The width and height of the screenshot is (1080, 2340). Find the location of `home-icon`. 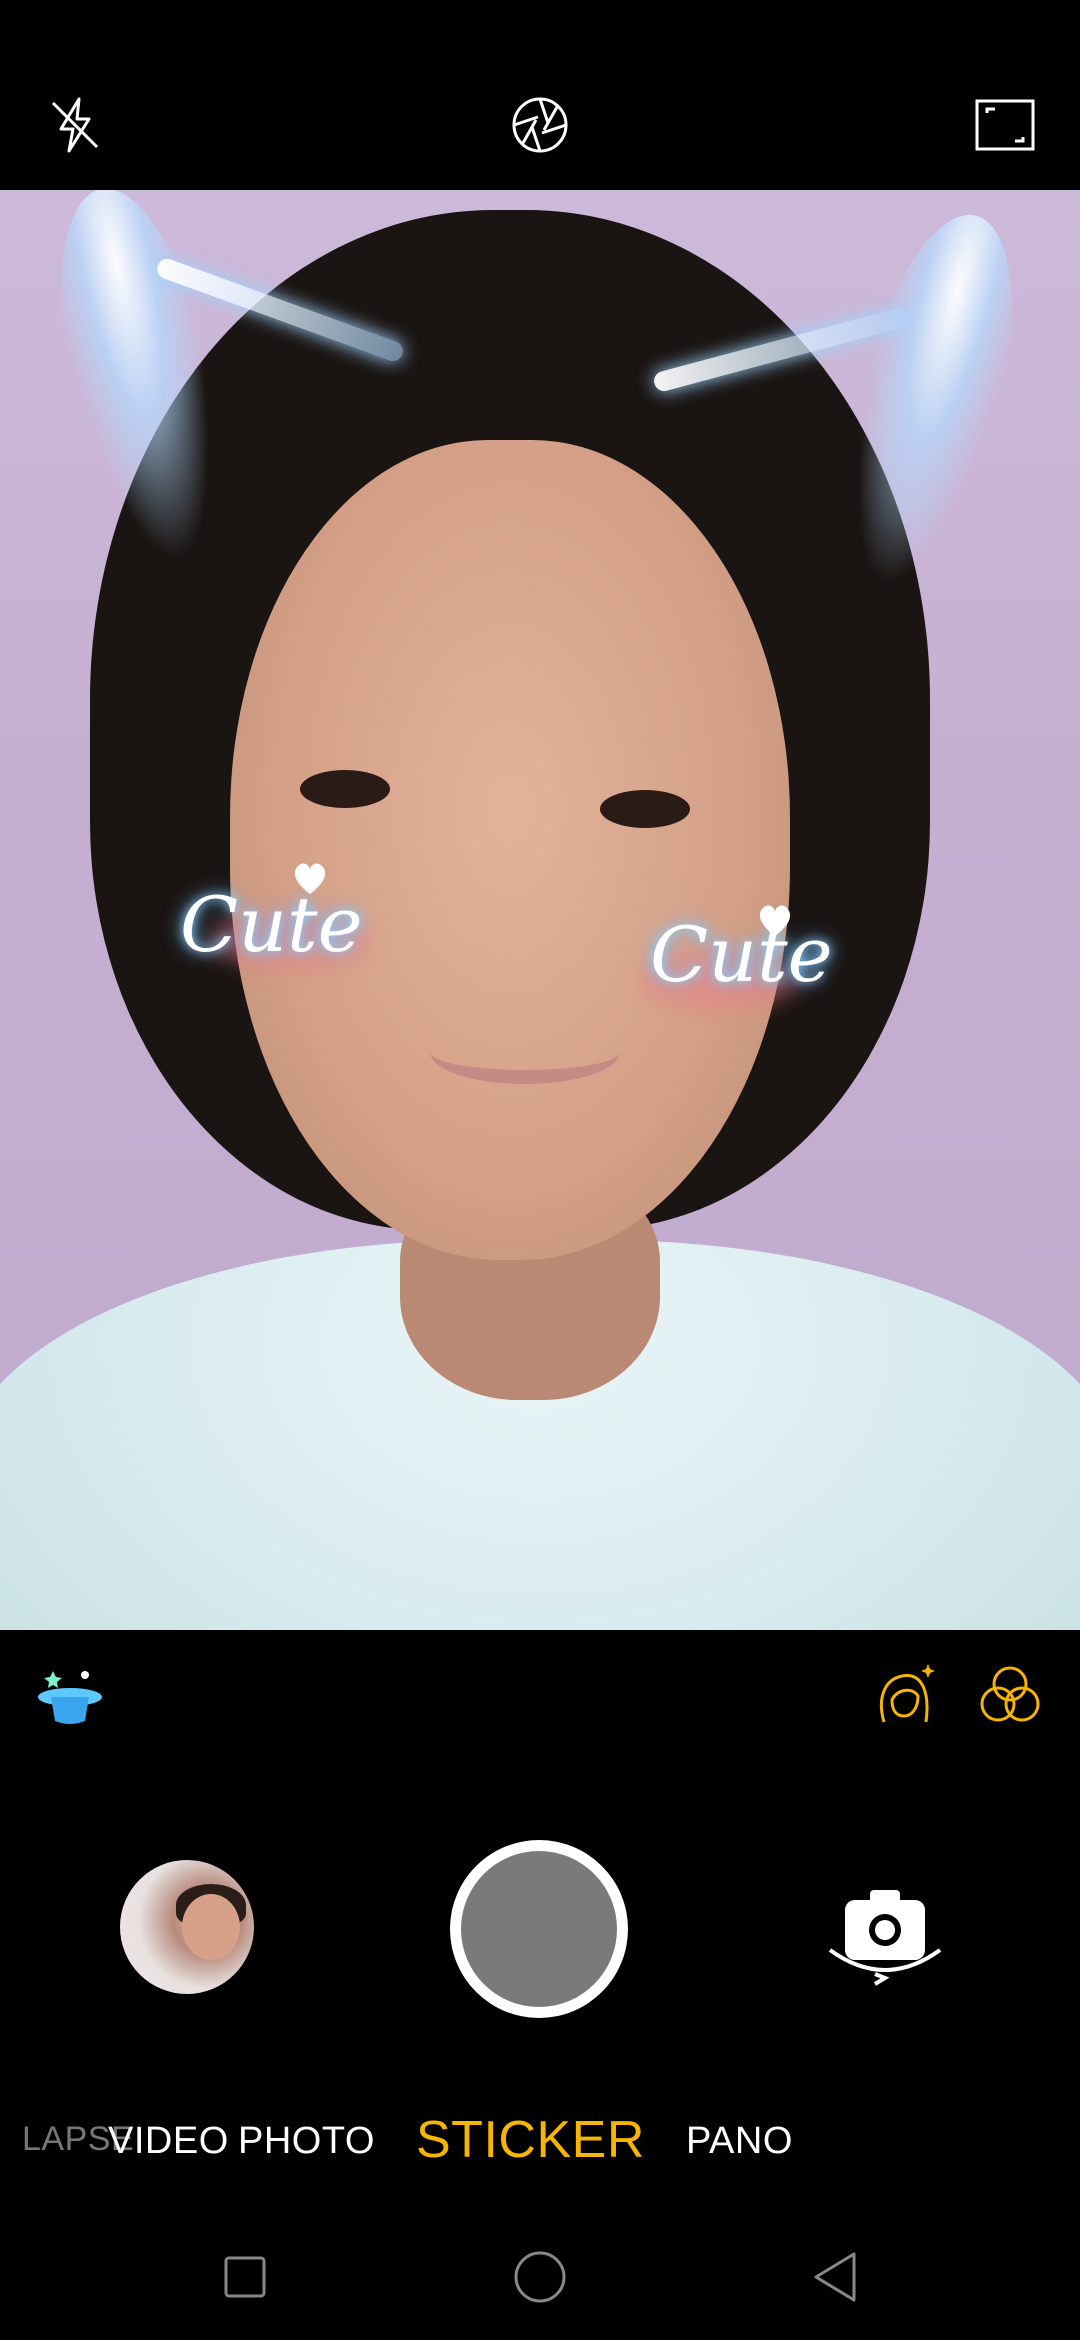

home-icon is located at coordinates (540, 2277).